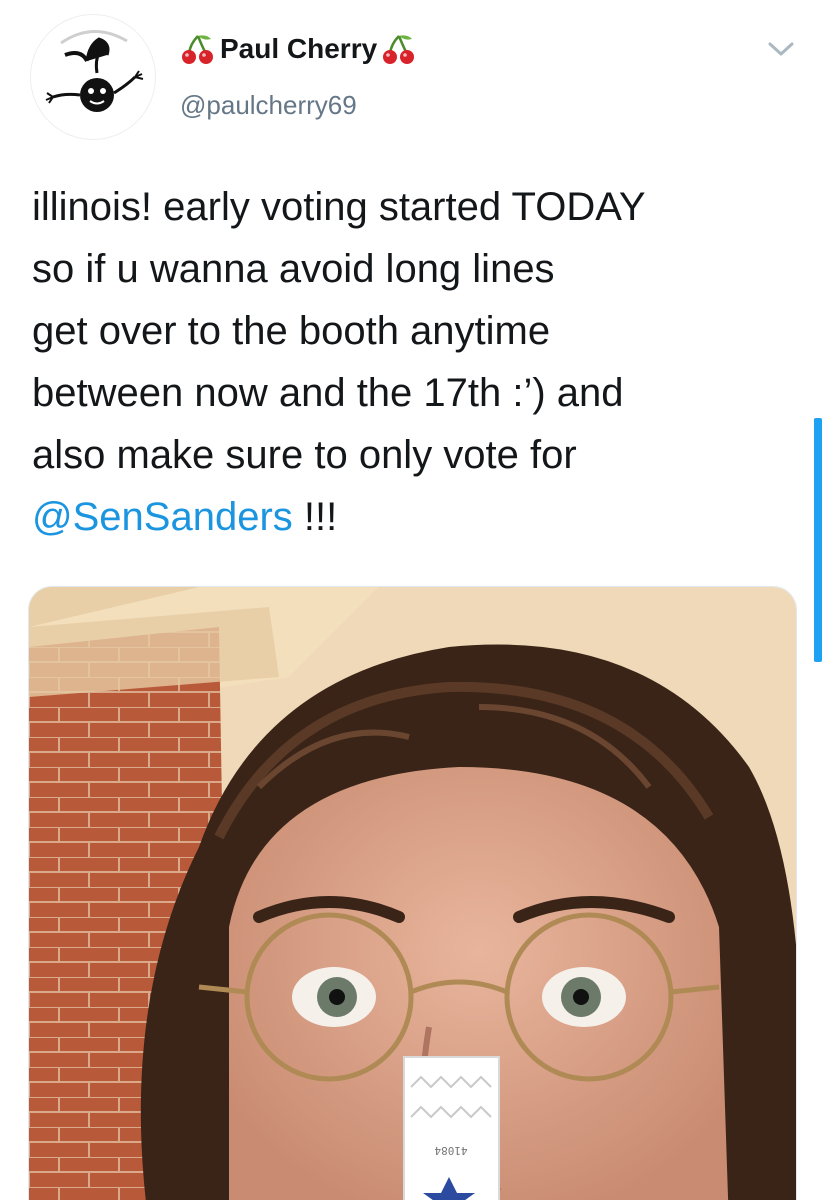  Describe the element at coordinates (339, 207) in the screenshot. I see `tweet-text-line: illinois! early voting started TODAY` at that location.